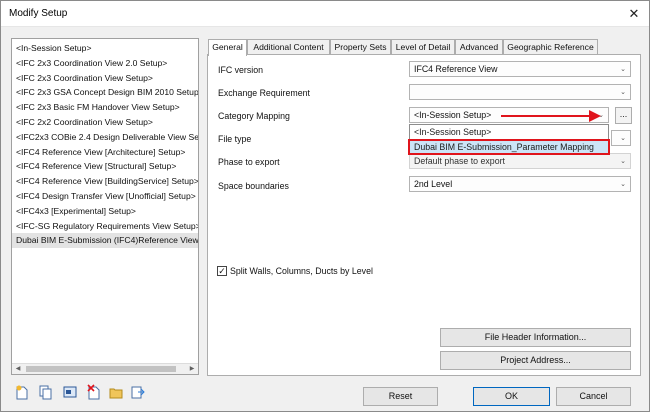 Image resolution: width=650 pixels, height=412 pixels. Describe the element at coordinates (459, 161) in the screenshot. I see `phase-to-export-value: Default phase to export` at that location.